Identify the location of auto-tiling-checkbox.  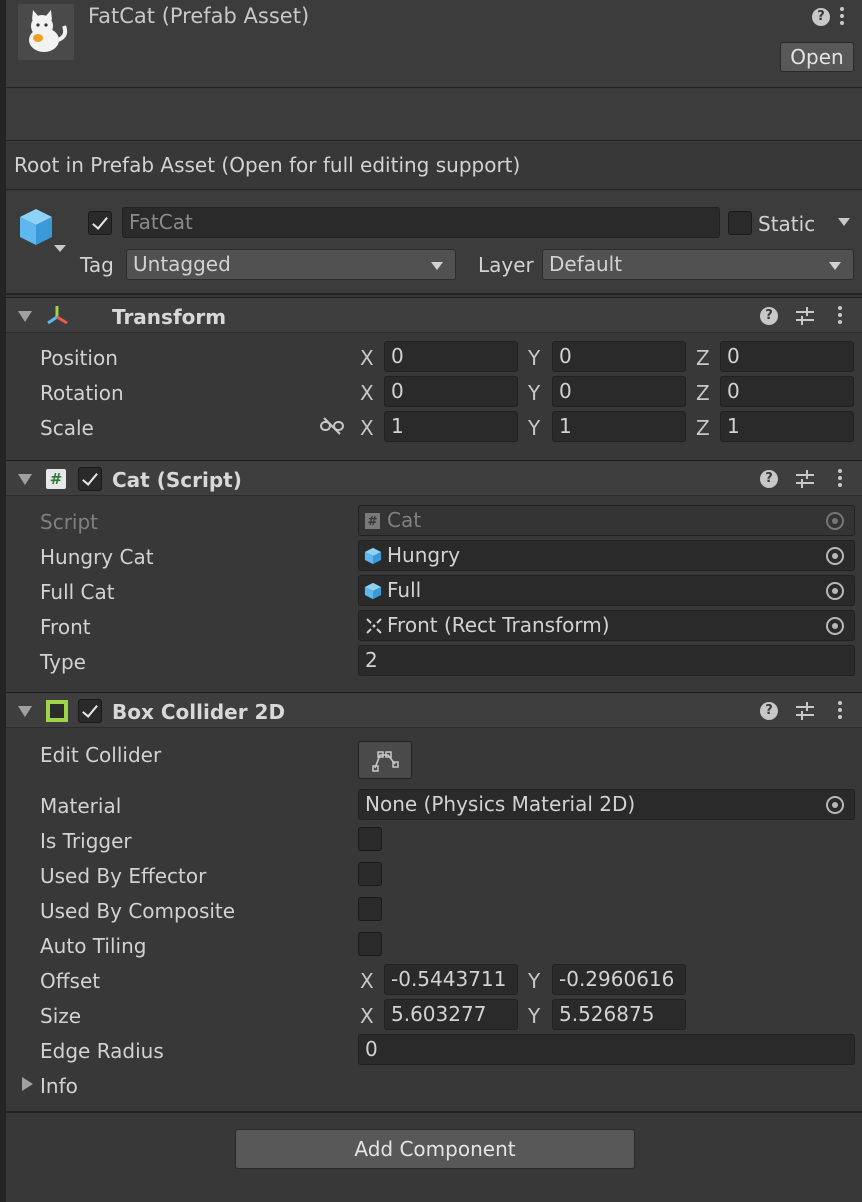
(370, 944).